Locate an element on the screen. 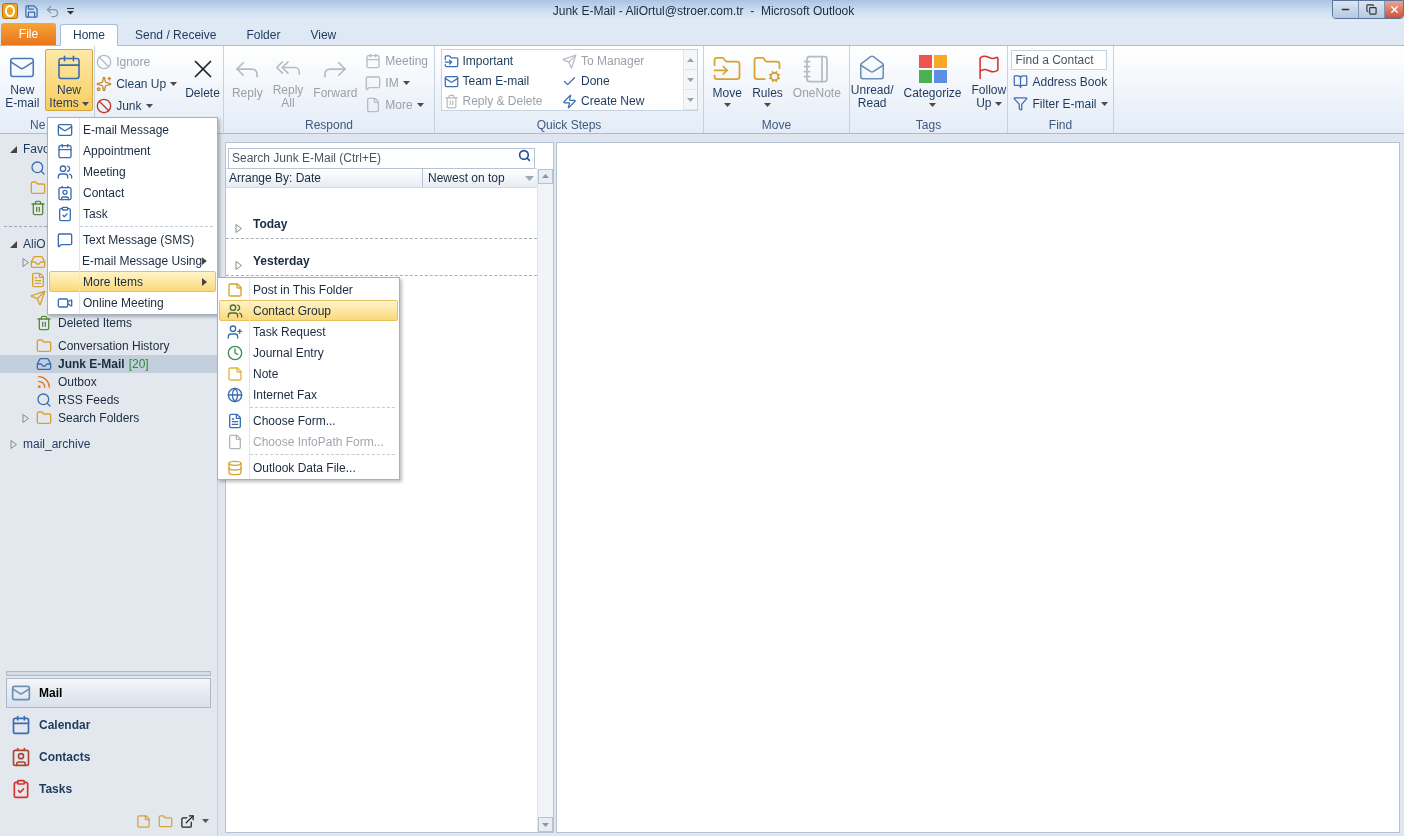 The image size is (1404, 836). book-icon is located at coordinates (1021, 81).